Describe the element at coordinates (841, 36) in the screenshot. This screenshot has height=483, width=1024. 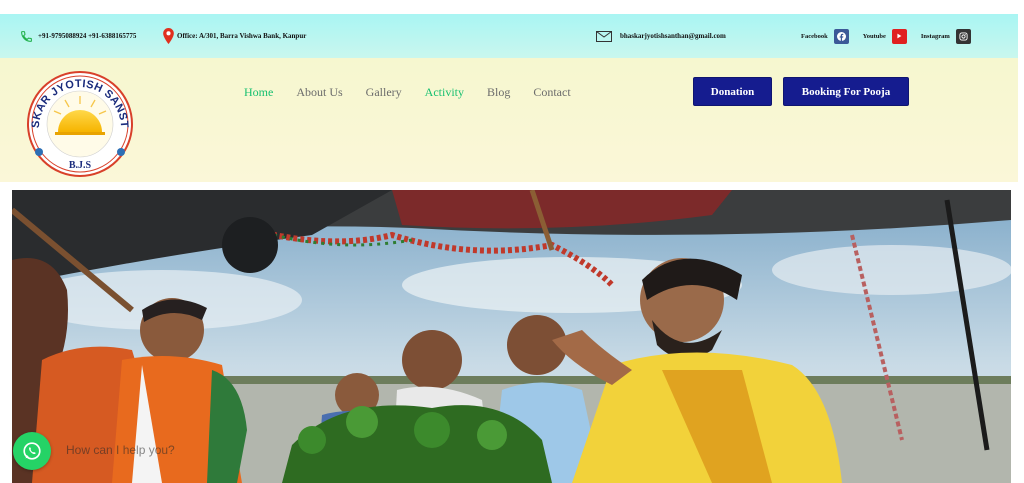
I see `facebook-icon` at that location.